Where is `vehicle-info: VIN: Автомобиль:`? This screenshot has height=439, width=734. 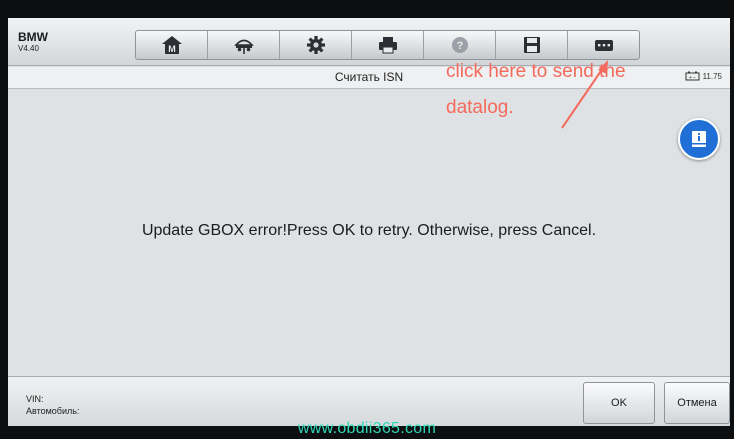 vehicle-info: VIN: Автомобиль: is located at coordinates (52, 405).